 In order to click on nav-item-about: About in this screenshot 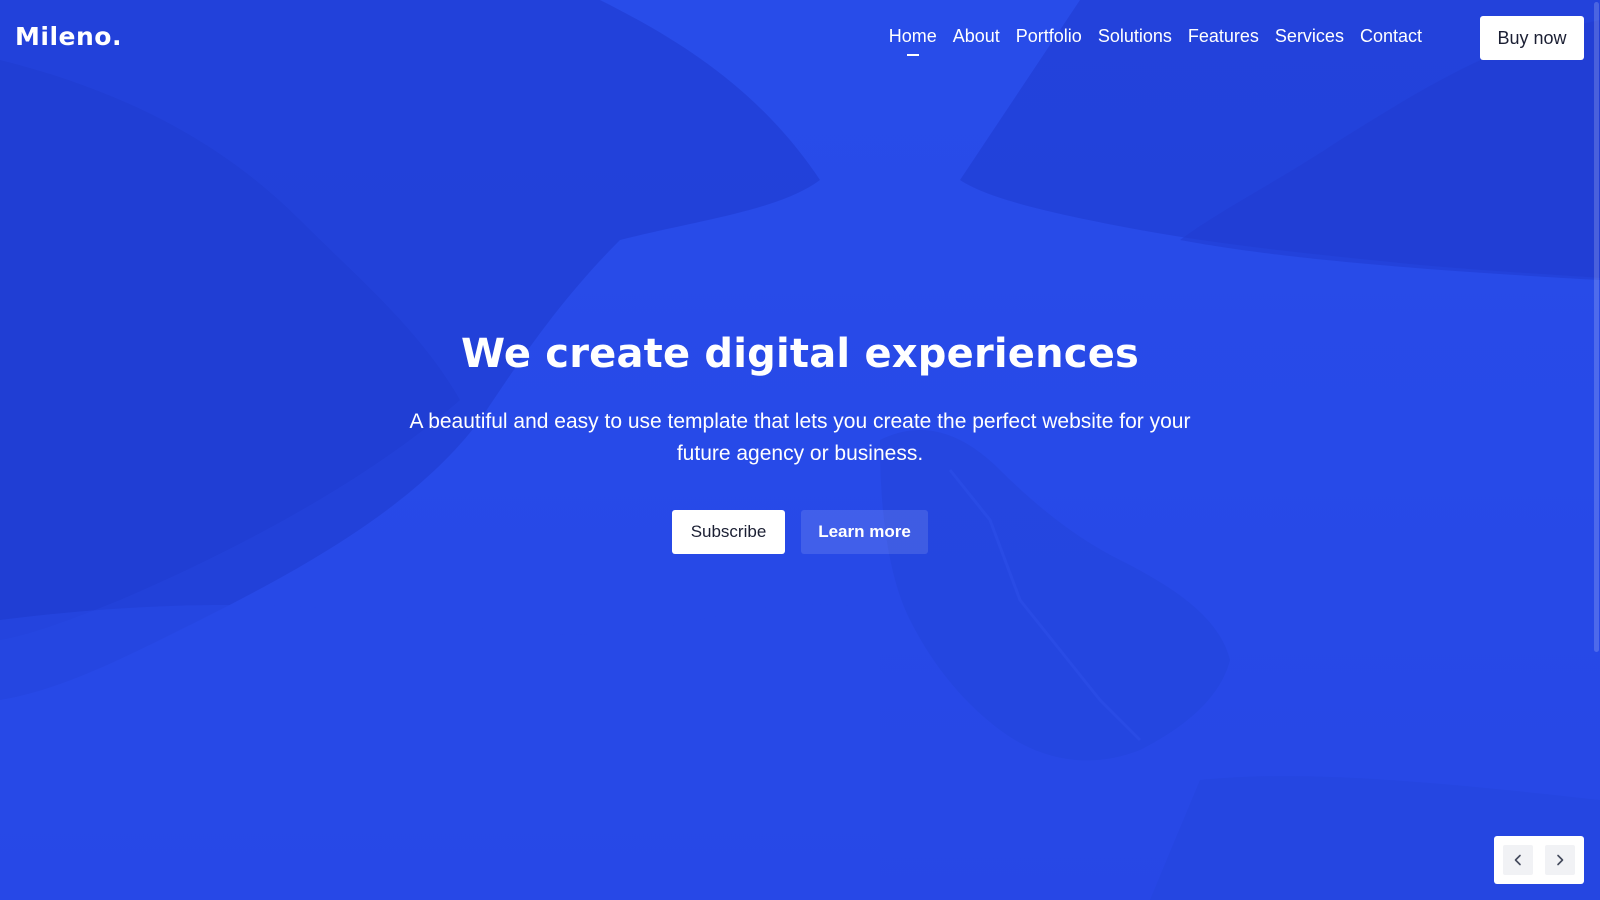, I will do `click(976, 36)`.